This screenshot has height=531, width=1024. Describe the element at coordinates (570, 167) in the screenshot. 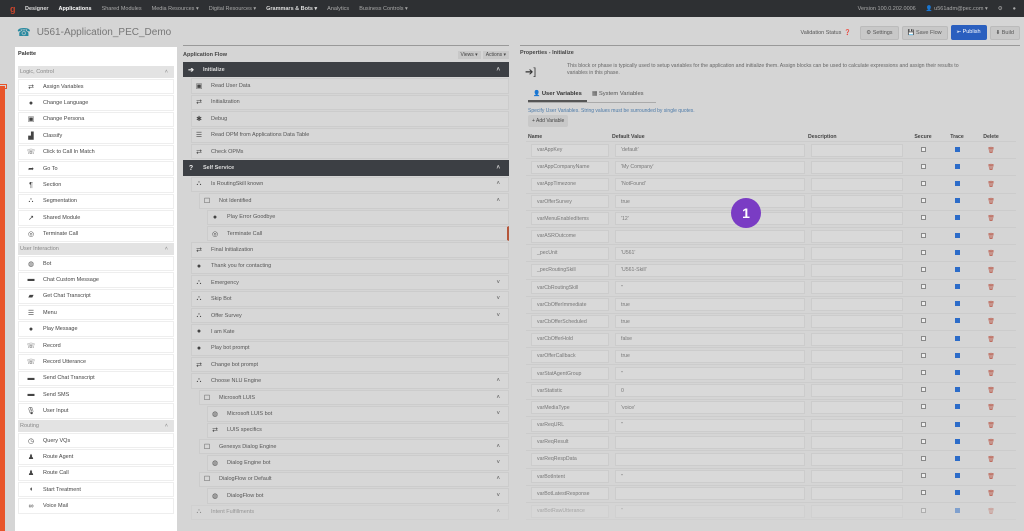

I see `name-field: varAppCompanyName` at that location.